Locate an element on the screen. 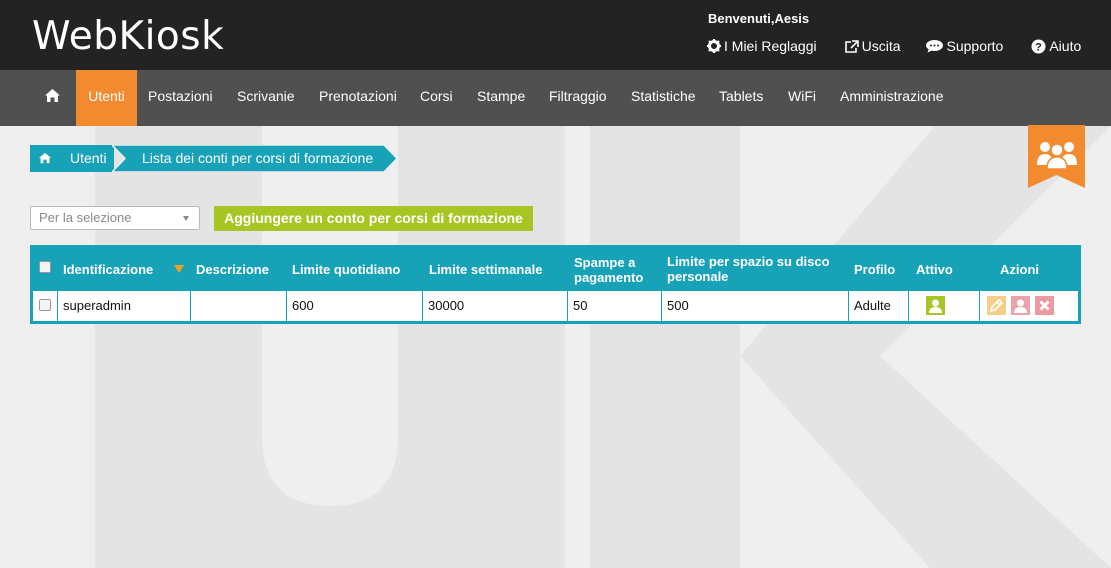 This screenshot has height=568, width=1111. settings-link: I Miei Reglaggi is located at coordinates (762, 46).